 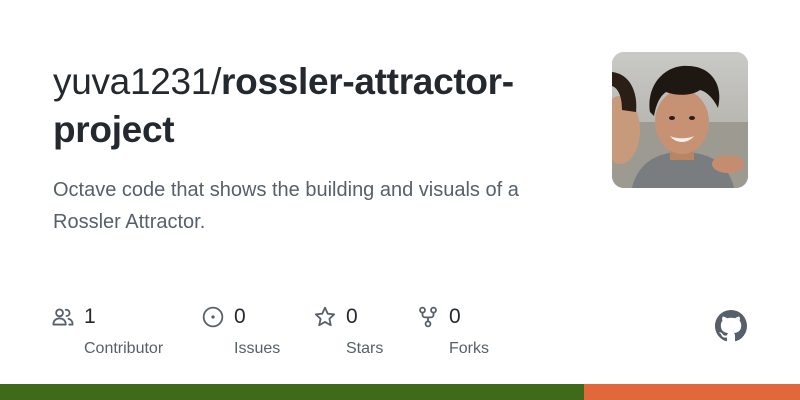 What do you see at coordinates (428, 317) in the screenshot?
I see `repo-forked-icon` at bounding box center [428, 317].